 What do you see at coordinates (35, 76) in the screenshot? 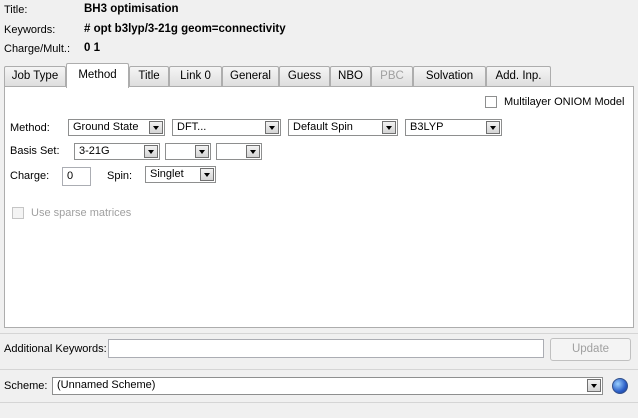
I see `tab-job-type: Job Type` at bounding box center [35, 76].